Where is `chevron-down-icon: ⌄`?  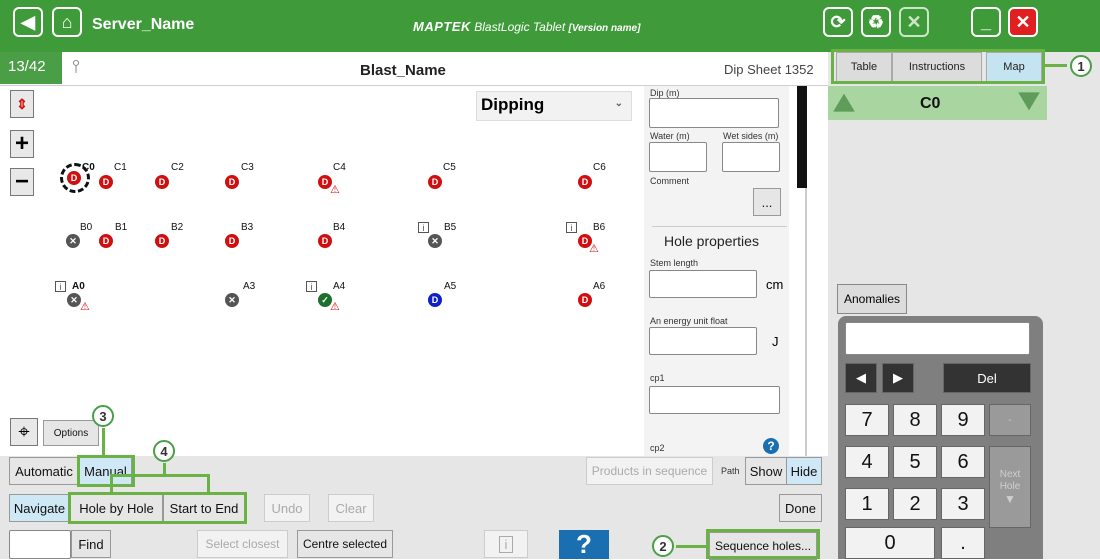
chevron-down-icon: ⌄ is located at coordinates (618, 103).